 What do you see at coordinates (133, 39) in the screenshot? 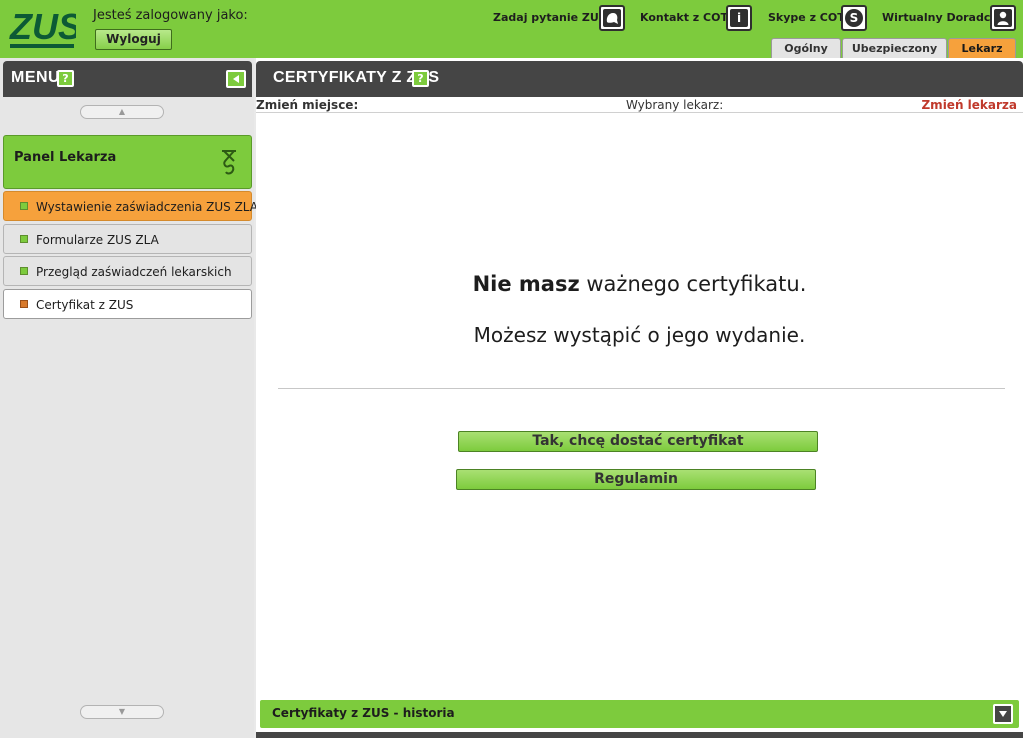
I see `logout-button: Wyloguj` at bounding box center [133, 39].